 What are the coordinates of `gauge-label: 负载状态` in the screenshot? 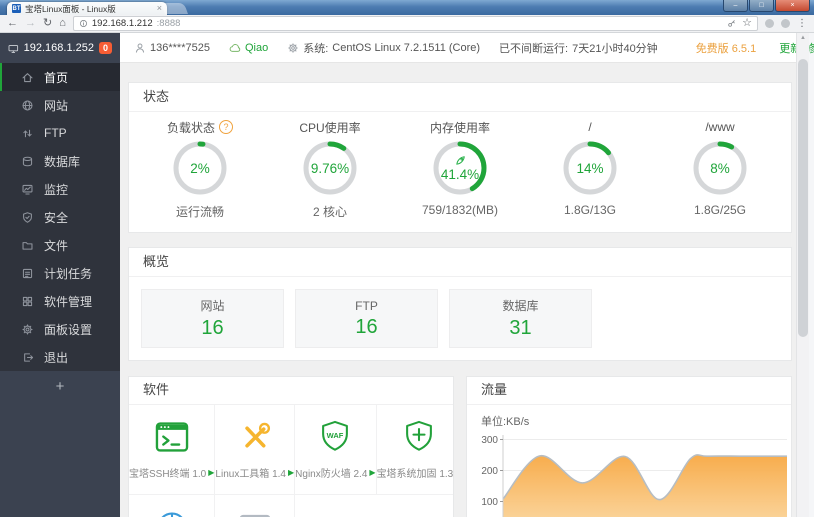 It's located at (190, 127).